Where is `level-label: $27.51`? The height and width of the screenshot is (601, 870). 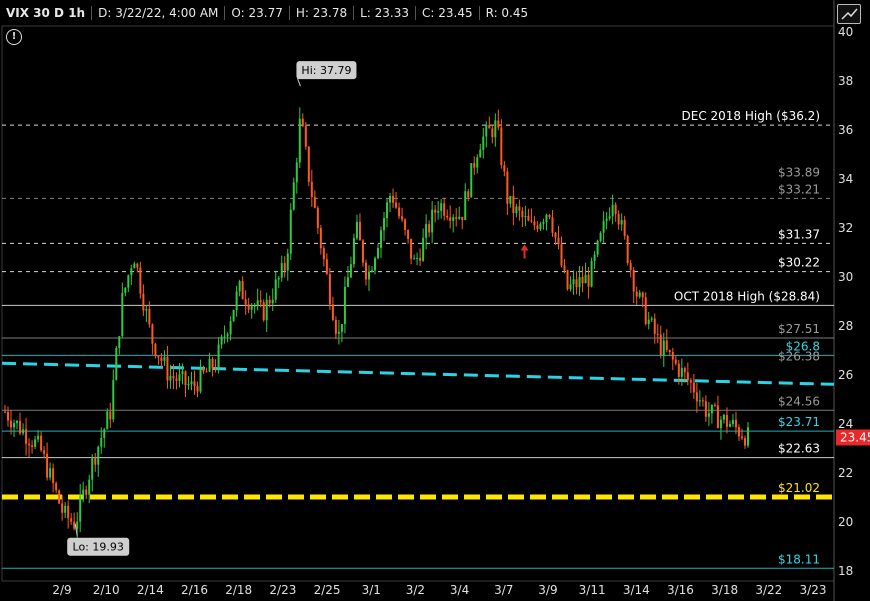
level-label: $27.51 is located at coordinates (799, 329).